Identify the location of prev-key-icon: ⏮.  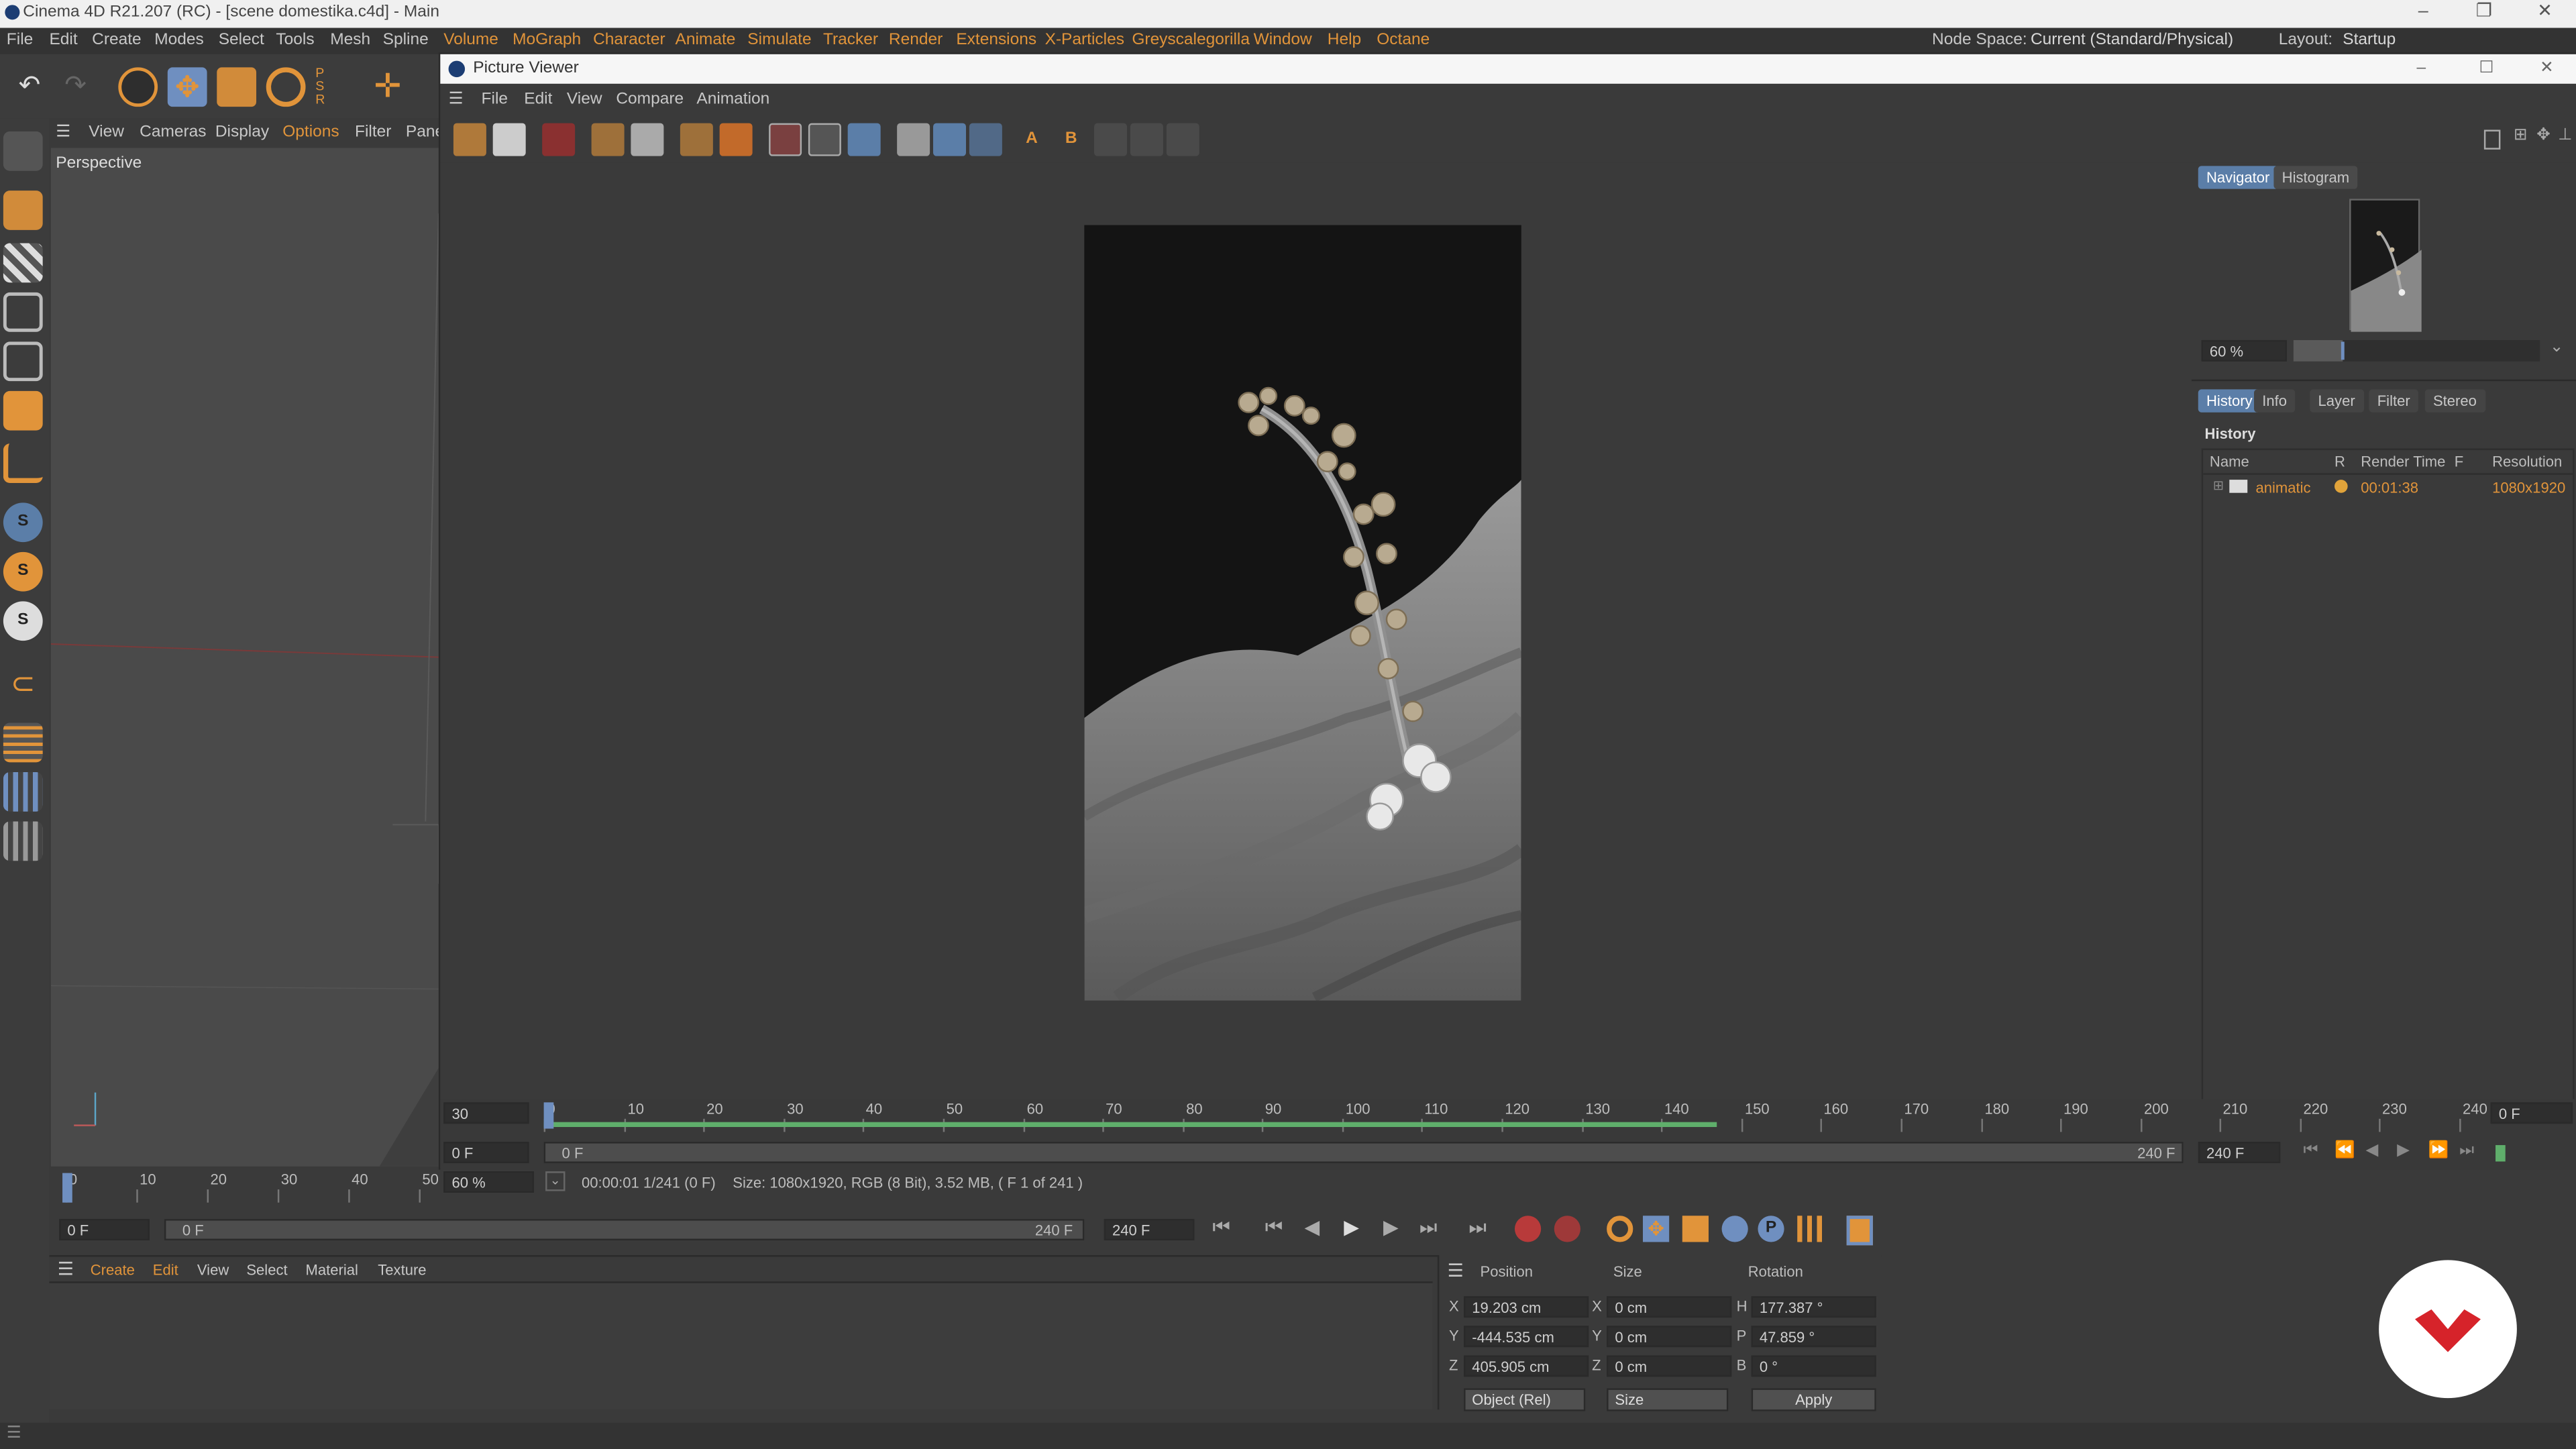
(1274, 1228).